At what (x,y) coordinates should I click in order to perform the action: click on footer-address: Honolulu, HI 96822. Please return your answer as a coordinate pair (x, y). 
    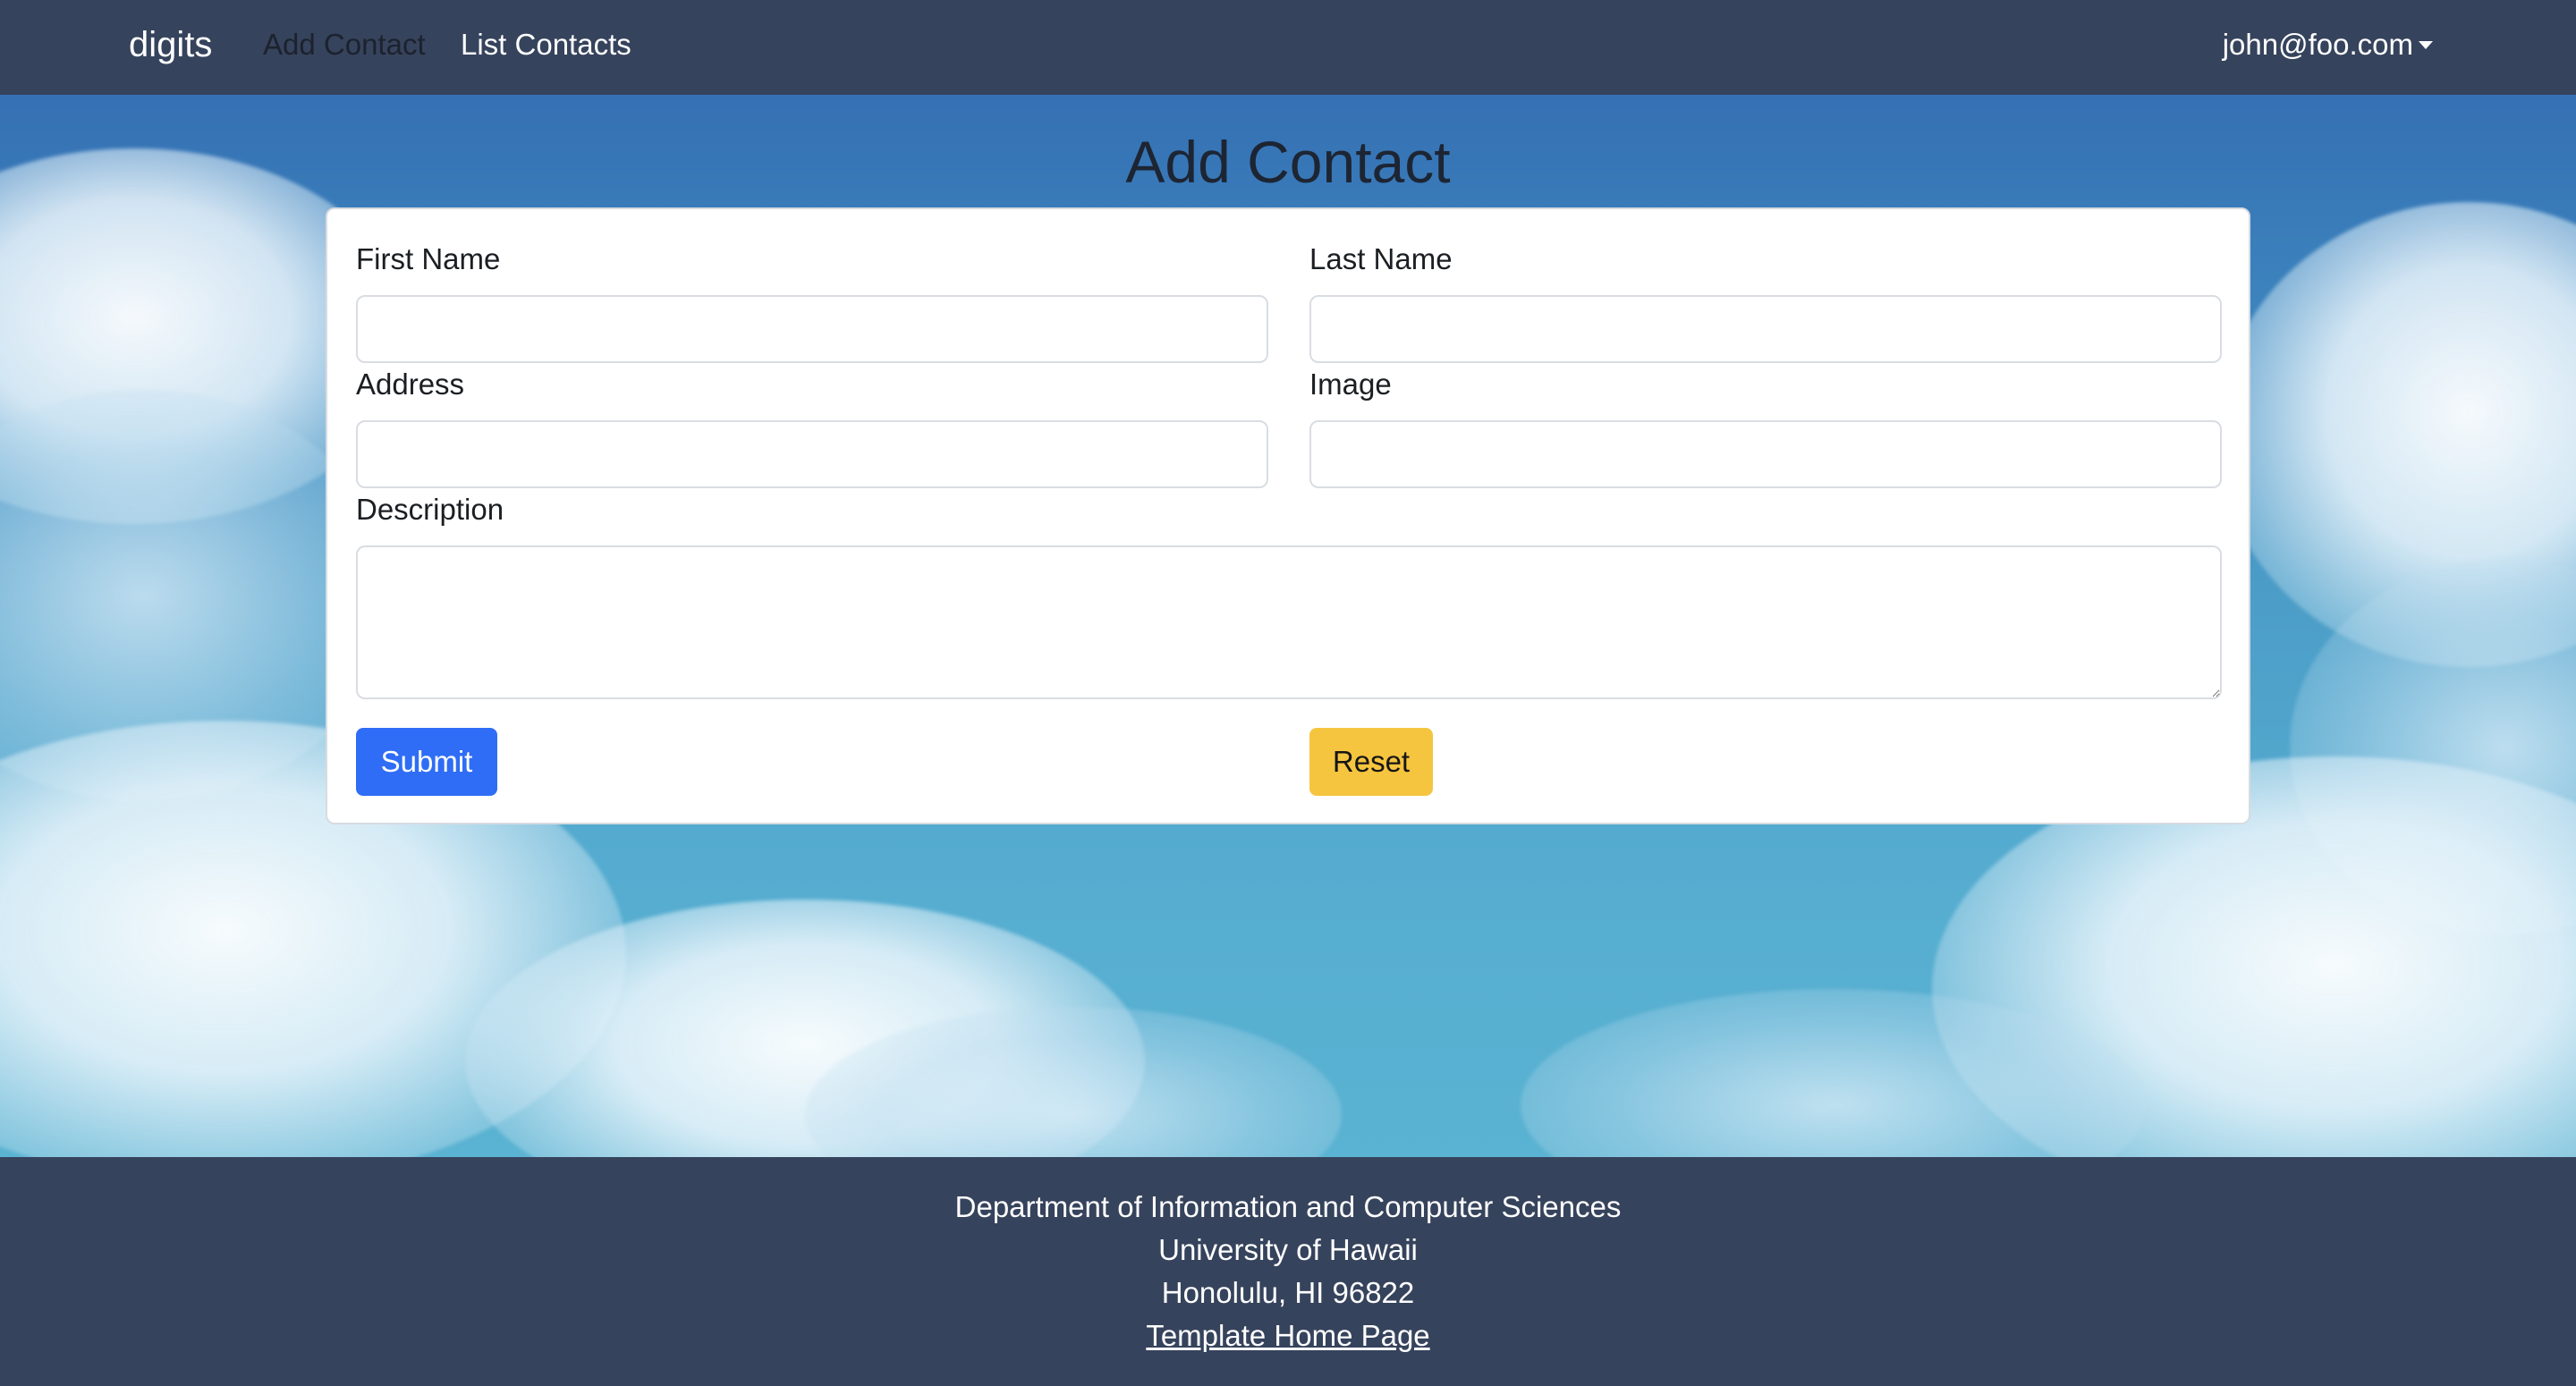
    Looking at the image, I should click on (1288, 1292).